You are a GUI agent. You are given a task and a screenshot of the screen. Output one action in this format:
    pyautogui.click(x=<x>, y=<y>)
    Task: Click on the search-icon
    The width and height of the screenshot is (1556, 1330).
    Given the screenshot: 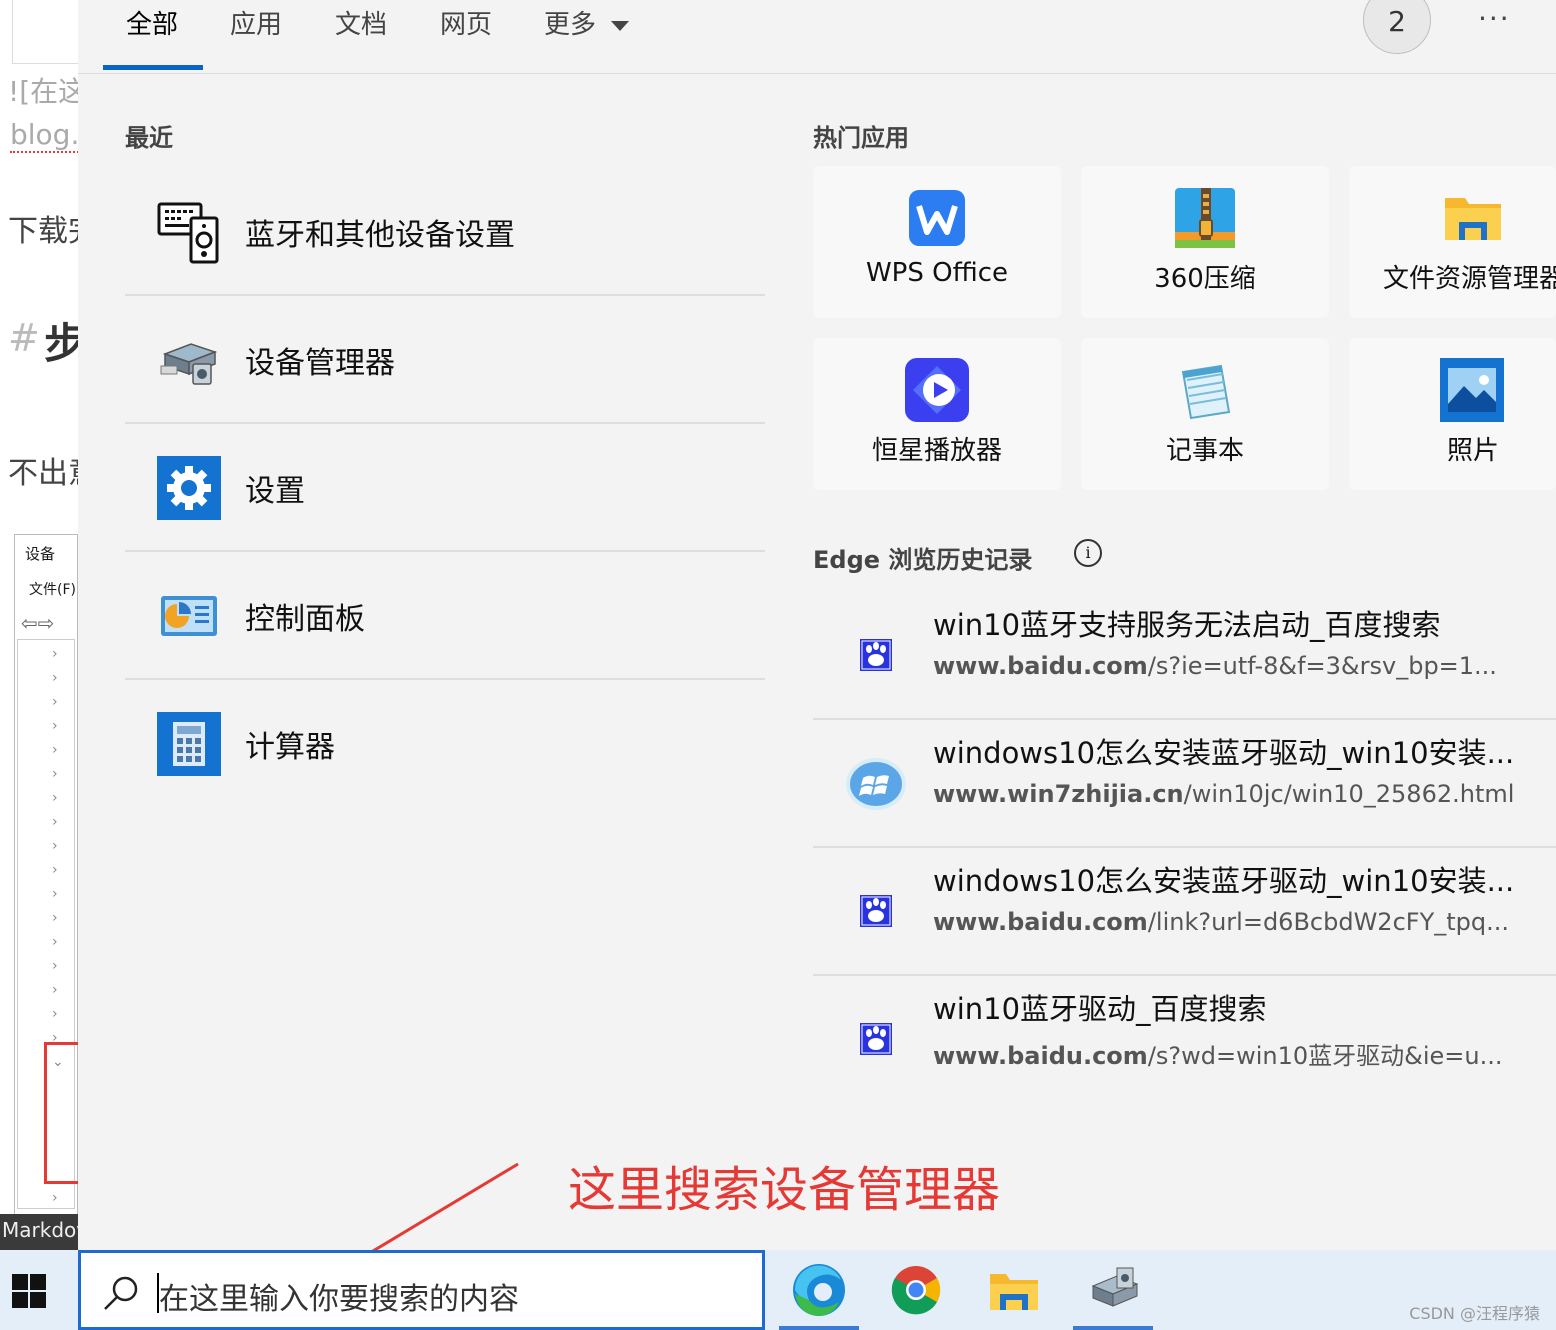 What is the action you would take?
    pyautogui.click(x=121, y=1293)
    